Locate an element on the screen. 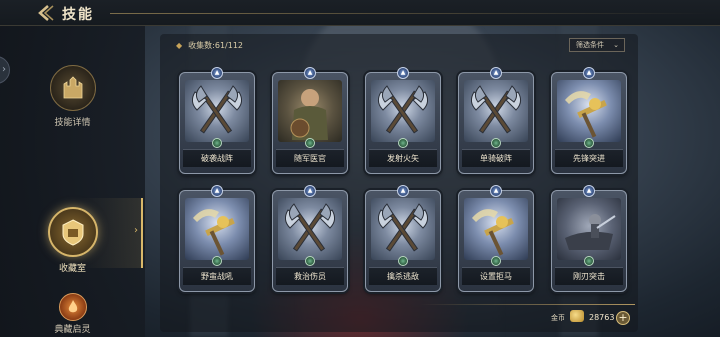 The image size is (720, 337). skill-card-name: 野蛮战吼 is located at coordinates (217, 276).